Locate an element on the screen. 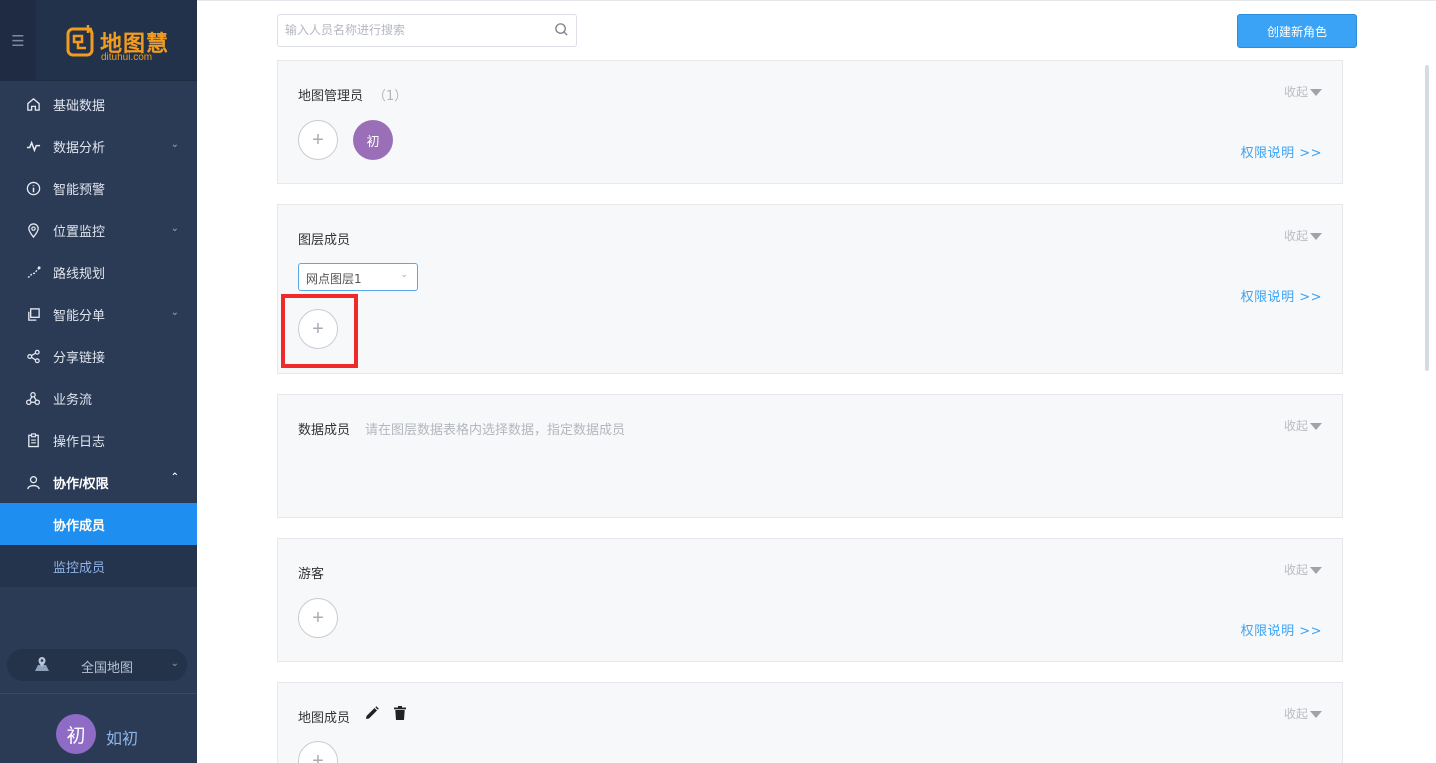 Image resolution: width=1436 pixels, height=763 pixels. admin-section: 地图管理员 （1） 收起 + 初 权限说明 >> is located at coordinates (810, 122).